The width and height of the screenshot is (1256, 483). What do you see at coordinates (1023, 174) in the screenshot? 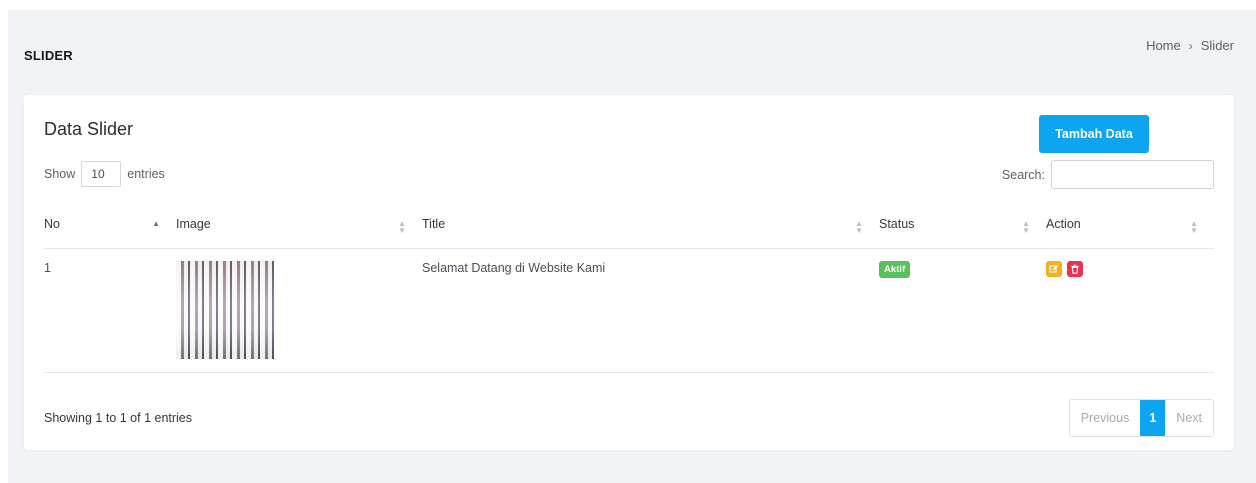
I see `search-label: Search:` at bounding box center [1023, 174].